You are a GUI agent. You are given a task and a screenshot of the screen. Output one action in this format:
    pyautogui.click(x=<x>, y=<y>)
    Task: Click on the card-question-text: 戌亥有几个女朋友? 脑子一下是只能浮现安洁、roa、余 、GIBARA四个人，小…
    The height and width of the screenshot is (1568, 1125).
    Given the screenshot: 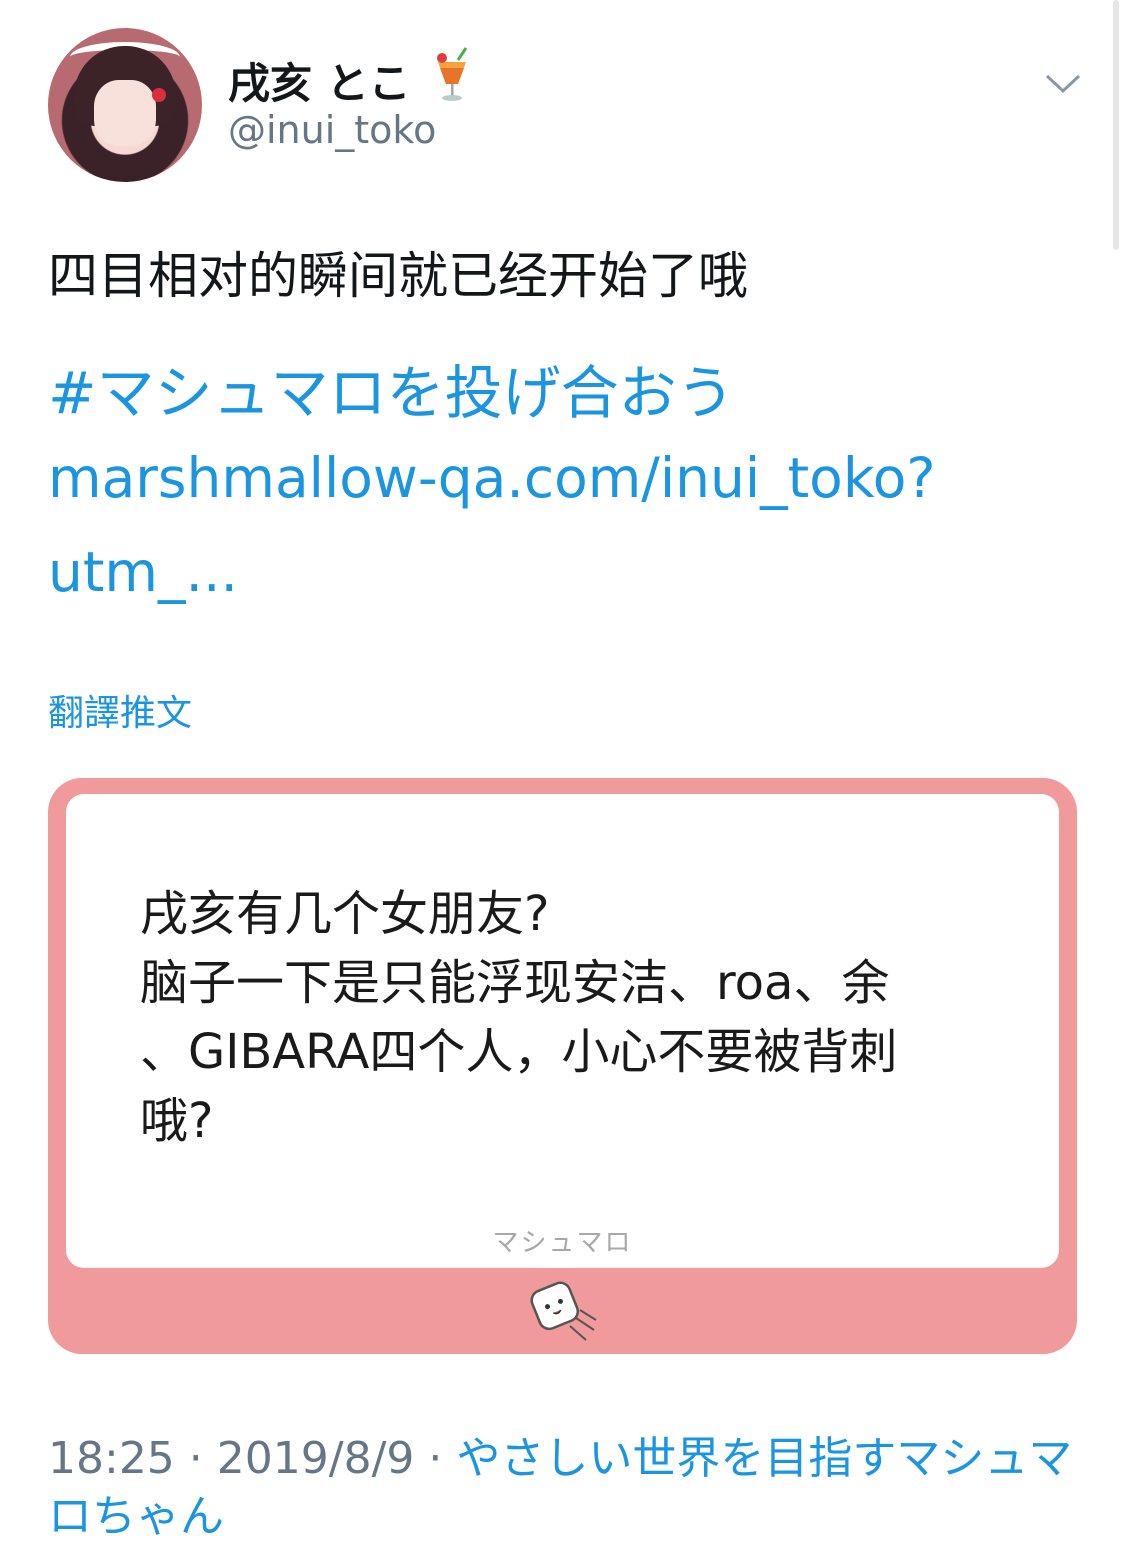 What is the action you would take?
    pyautogui.click(x=519, y=1017)
    